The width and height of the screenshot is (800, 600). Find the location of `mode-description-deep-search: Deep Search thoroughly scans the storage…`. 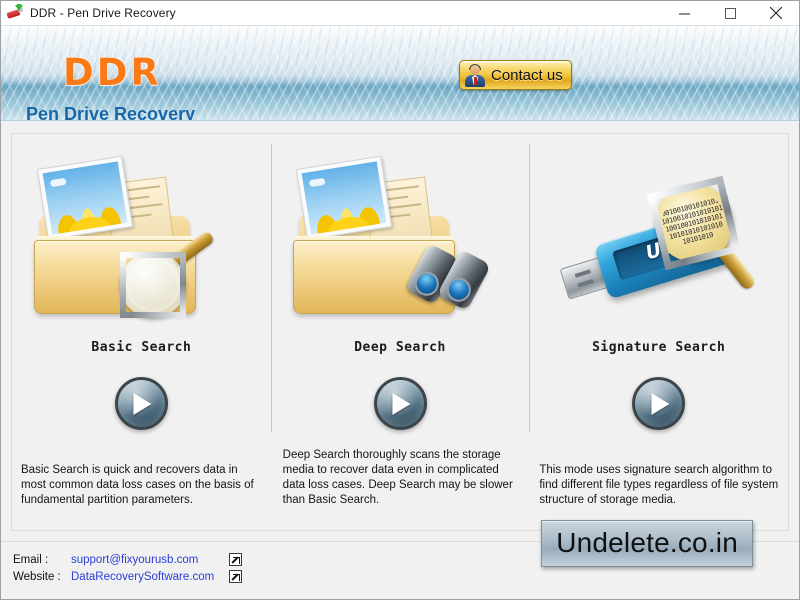

mode-description-deep-search: Deep Search thoroughly scans the storage… is located at coordinates (397, 477).